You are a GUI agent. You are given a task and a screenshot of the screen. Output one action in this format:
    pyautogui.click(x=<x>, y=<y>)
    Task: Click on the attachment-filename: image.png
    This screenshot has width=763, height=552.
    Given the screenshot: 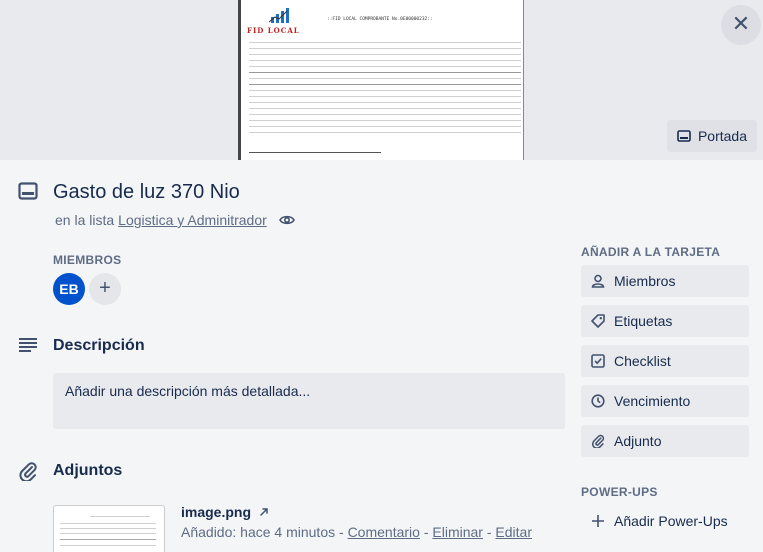 What is the action you would take?
    pyautogui.click(x=216, y=512)
    